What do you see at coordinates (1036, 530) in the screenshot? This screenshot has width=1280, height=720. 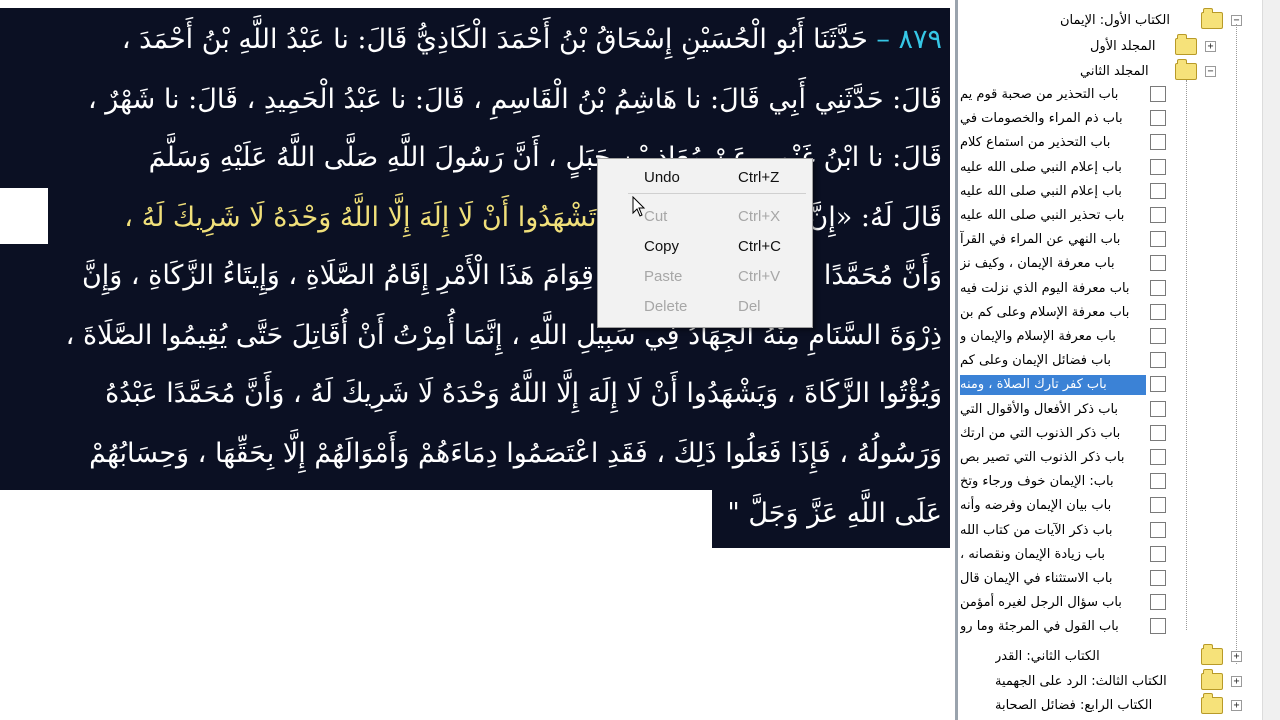 I see `tree-chapter-label: باب ذكر الآيات من كتاب الله` at bounding box center [1036, 530].